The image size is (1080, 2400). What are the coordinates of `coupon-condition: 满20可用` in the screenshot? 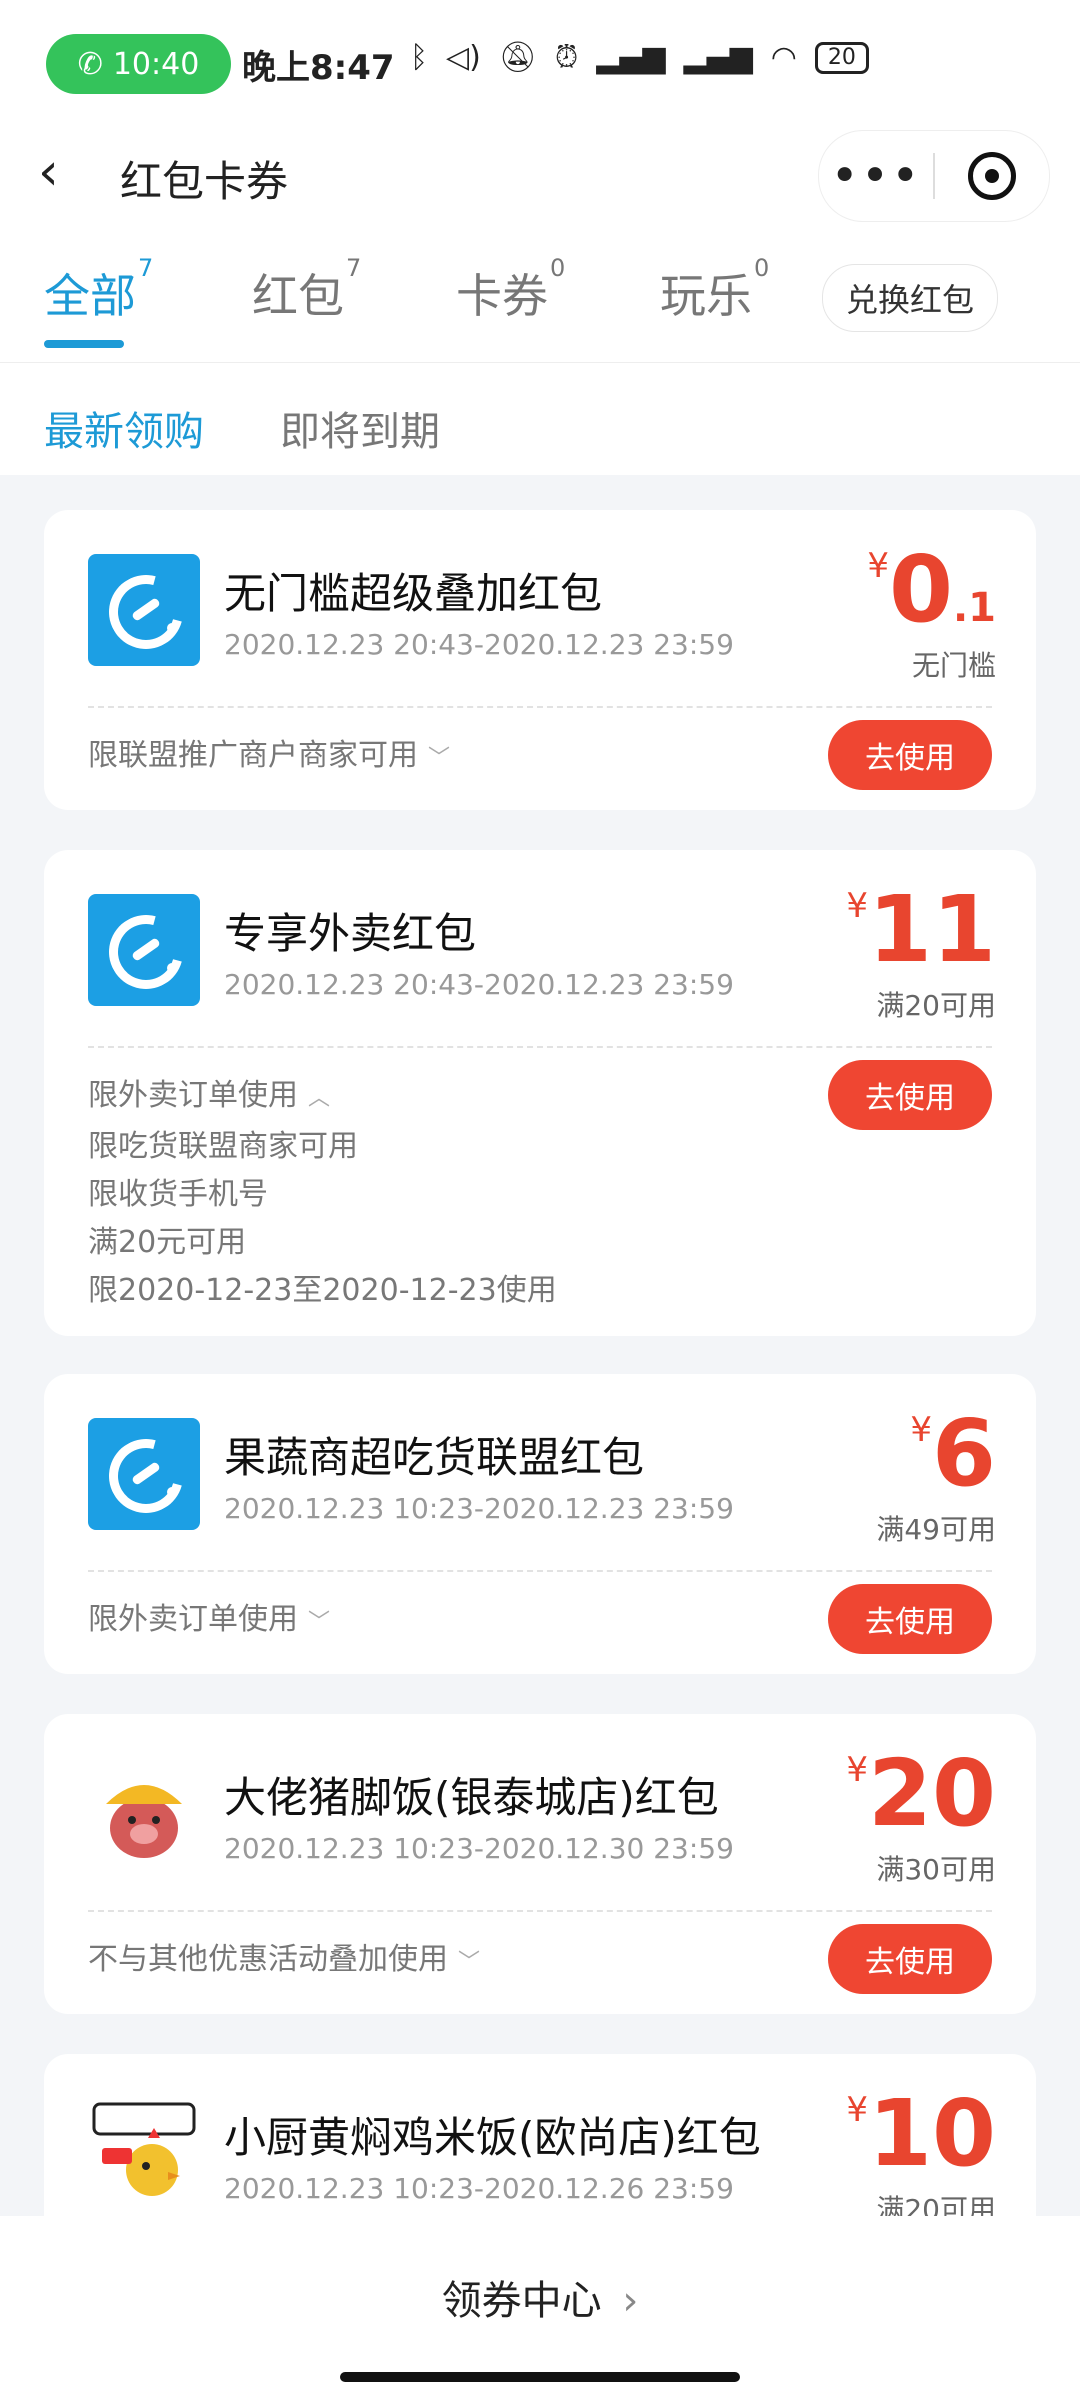 It's located at (936, 1005).